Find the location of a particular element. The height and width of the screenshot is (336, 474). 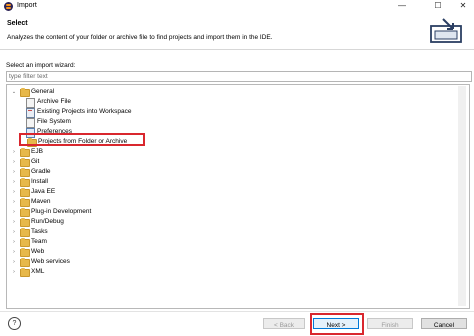

tree-item-label: General is located at coordinates (43, 91).